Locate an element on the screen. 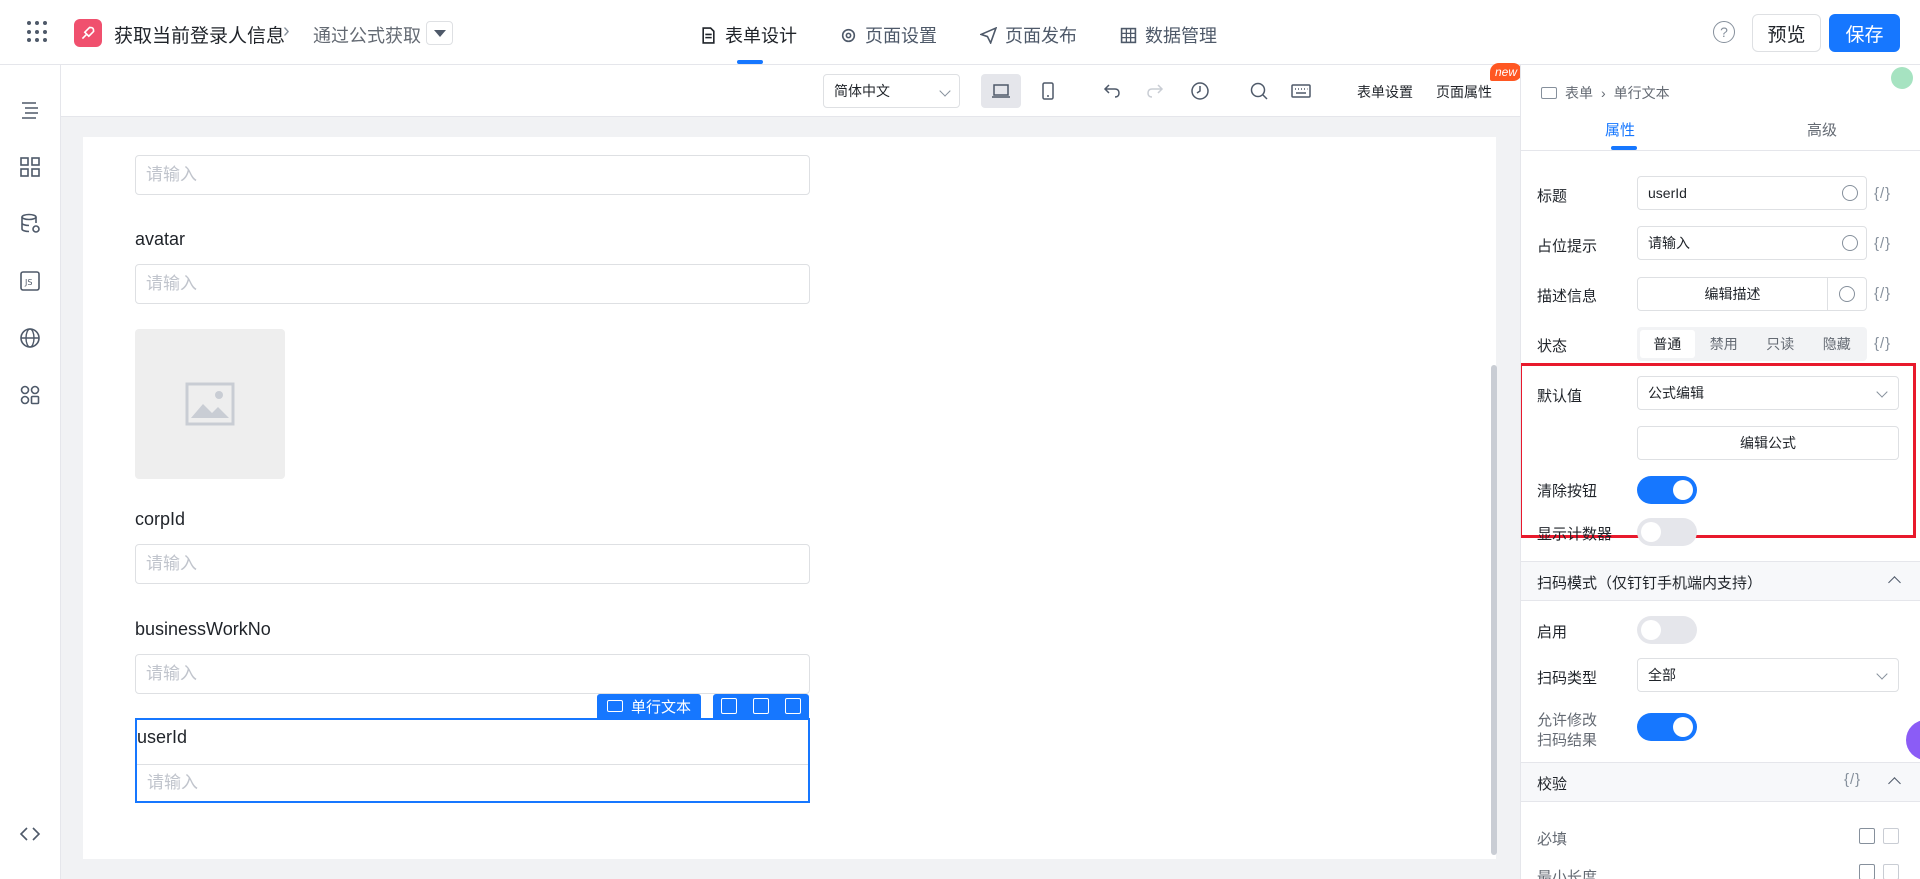 This screenshot has height=879, width=1920. chevron-down-icon is located at coordinates (945, 91).